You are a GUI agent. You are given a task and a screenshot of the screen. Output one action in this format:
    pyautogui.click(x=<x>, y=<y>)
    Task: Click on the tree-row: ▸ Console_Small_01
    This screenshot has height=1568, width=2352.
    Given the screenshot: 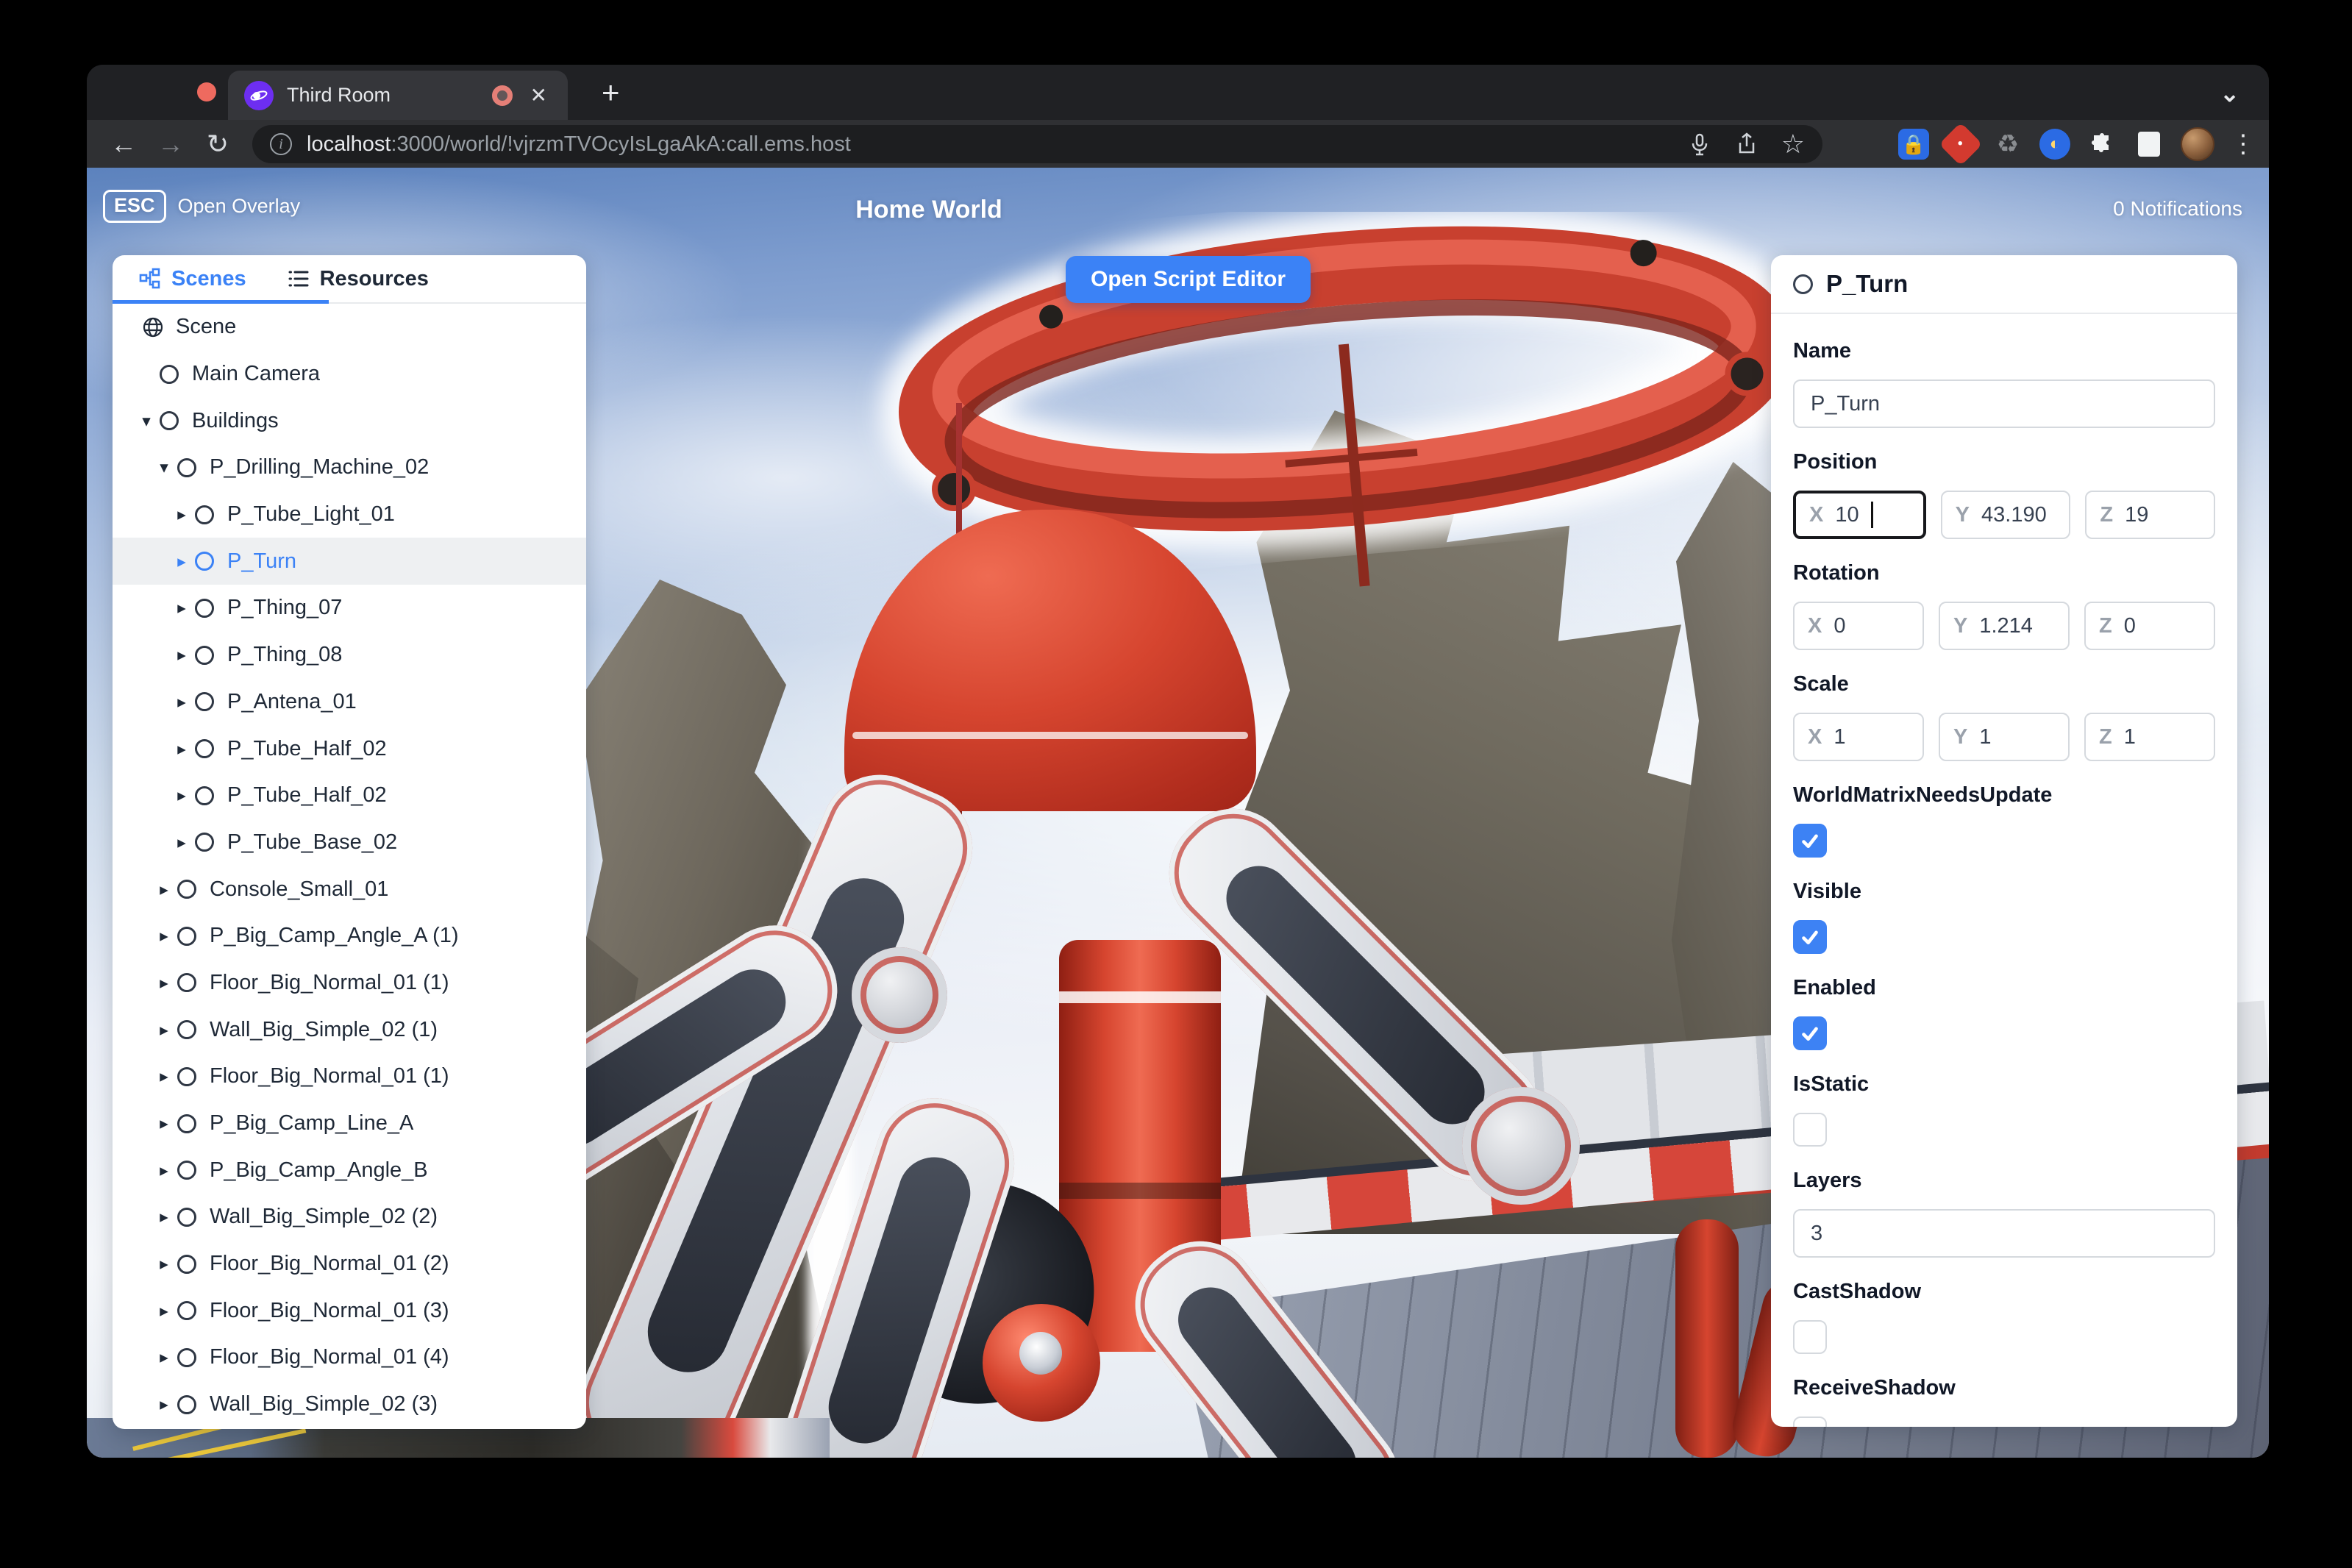 What is the action you would take?
    pyautogui.click(x=349, y=889)
    